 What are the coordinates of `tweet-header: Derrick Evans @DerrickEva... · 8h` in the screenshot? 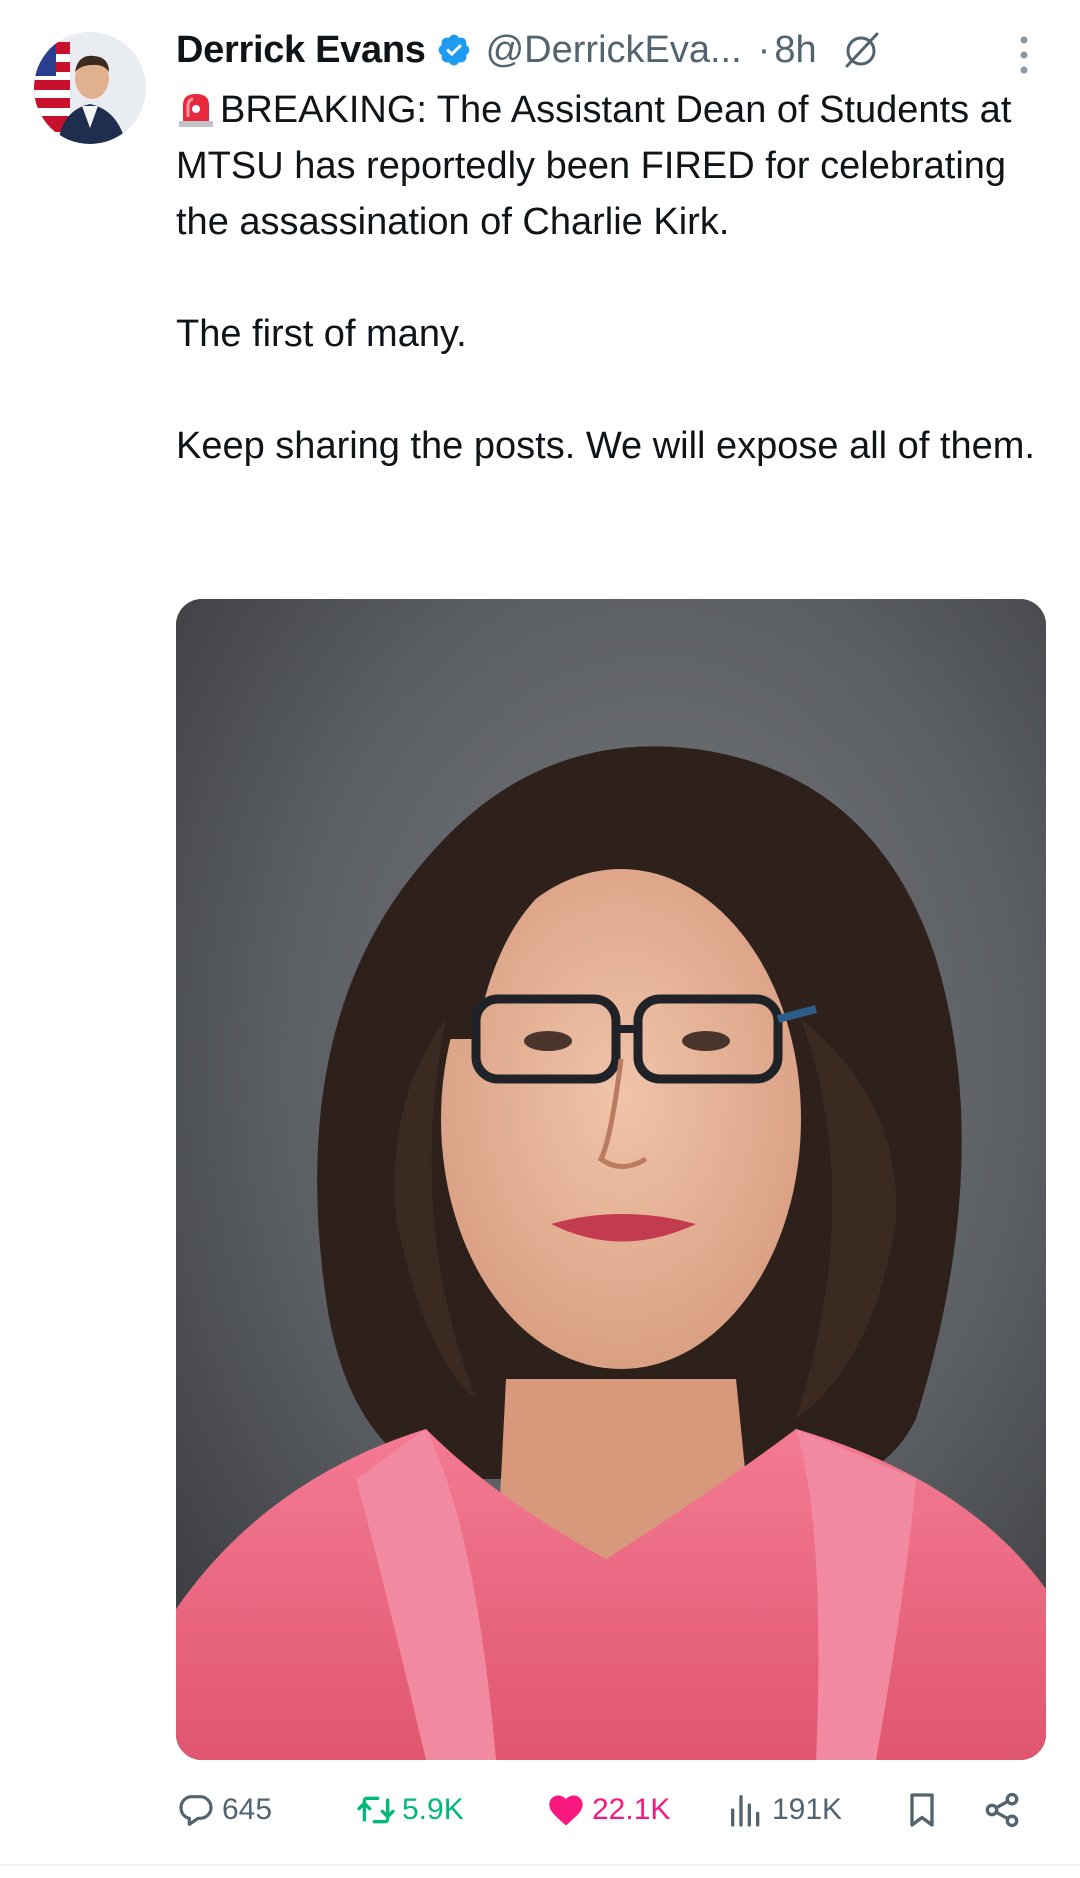 It's located at (611, 50).